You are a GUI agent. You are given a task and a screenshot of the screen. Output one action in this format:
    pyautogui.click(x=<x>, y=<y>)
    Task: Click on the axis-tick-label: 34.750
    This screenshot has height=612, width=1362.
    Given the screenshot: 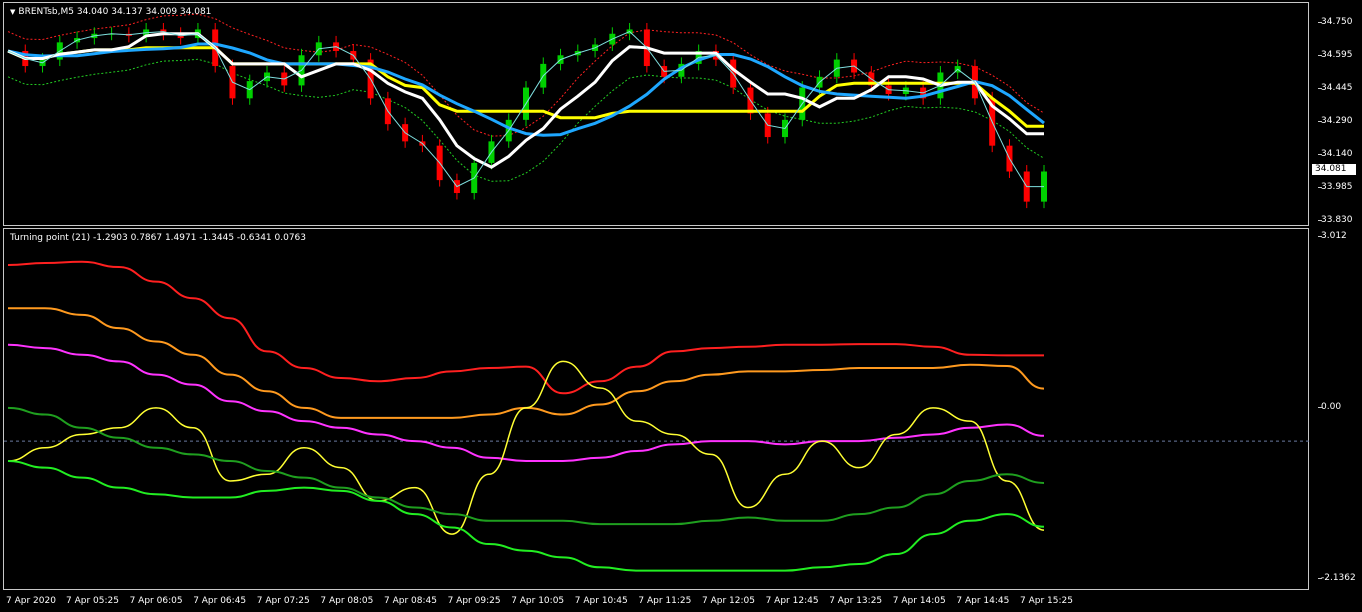 What is the action you would take?
    pyautogui.click(x=1335, y=22)
    